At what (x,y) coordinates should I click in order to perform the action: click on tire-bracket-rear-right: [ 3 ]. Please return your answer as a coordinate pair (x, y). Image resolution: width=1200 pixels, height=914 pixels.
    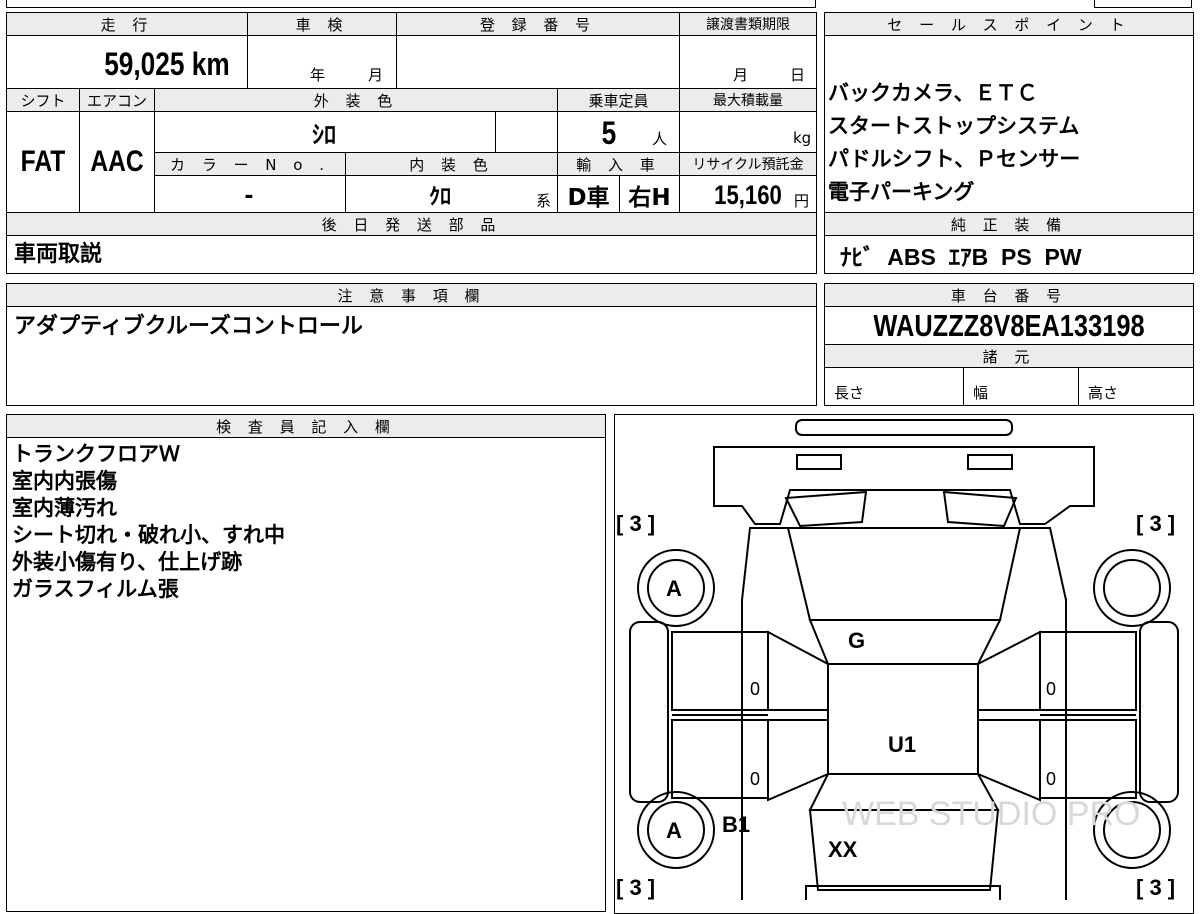
    Looking at the image, I should click on (1155, 887).